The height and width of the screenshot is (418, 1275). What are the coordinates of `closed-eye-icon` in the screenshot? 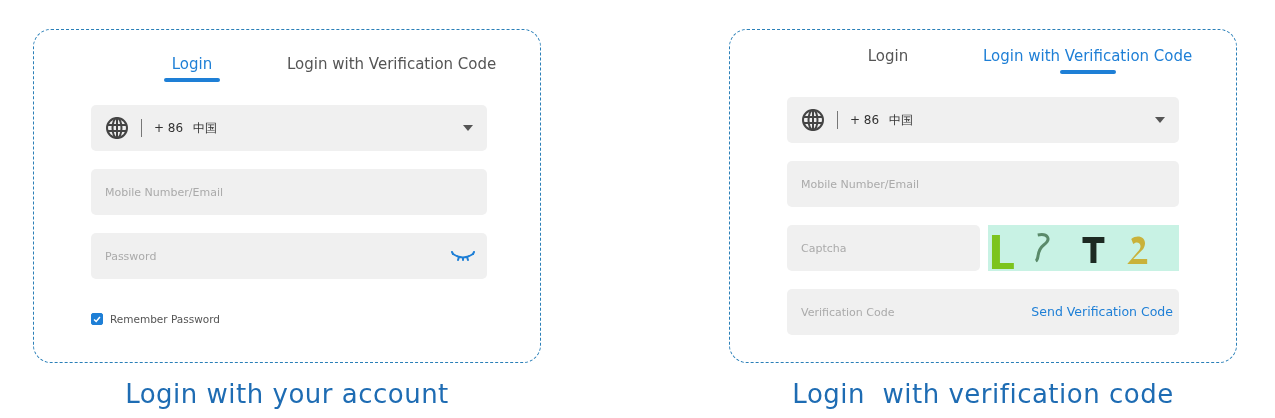 It's located at (463, 256).